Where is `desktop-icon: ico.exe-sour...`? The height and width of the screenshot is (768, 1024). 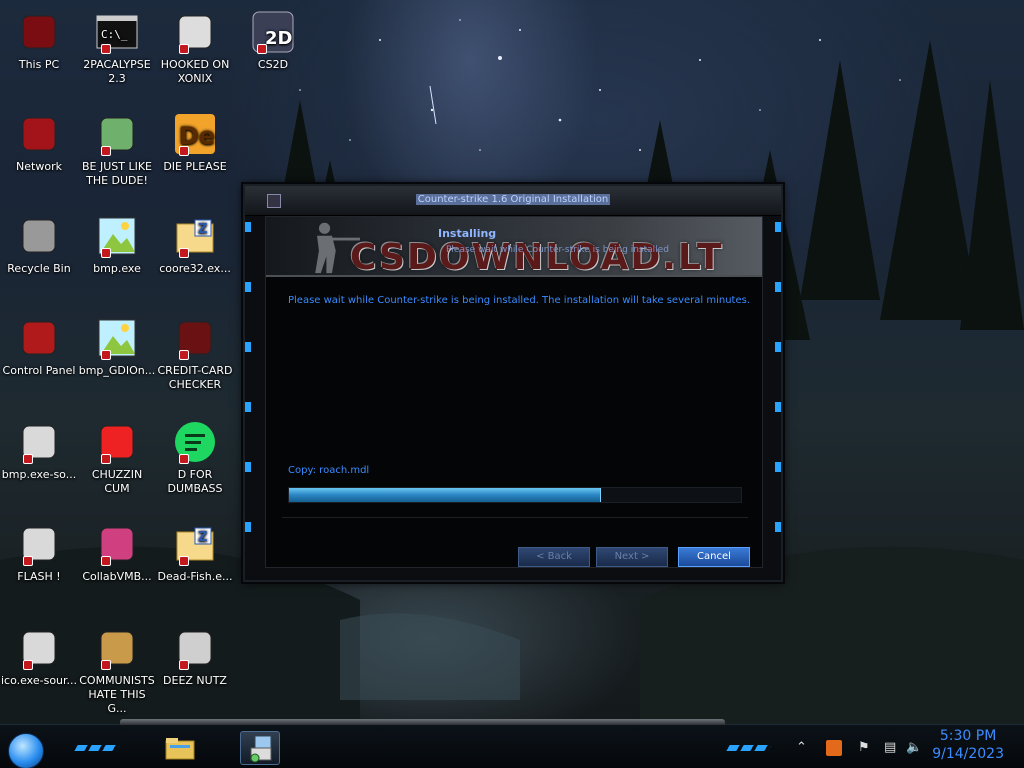
desktop-icon: ico.exe-sour... is located at coordinates (39, 657).